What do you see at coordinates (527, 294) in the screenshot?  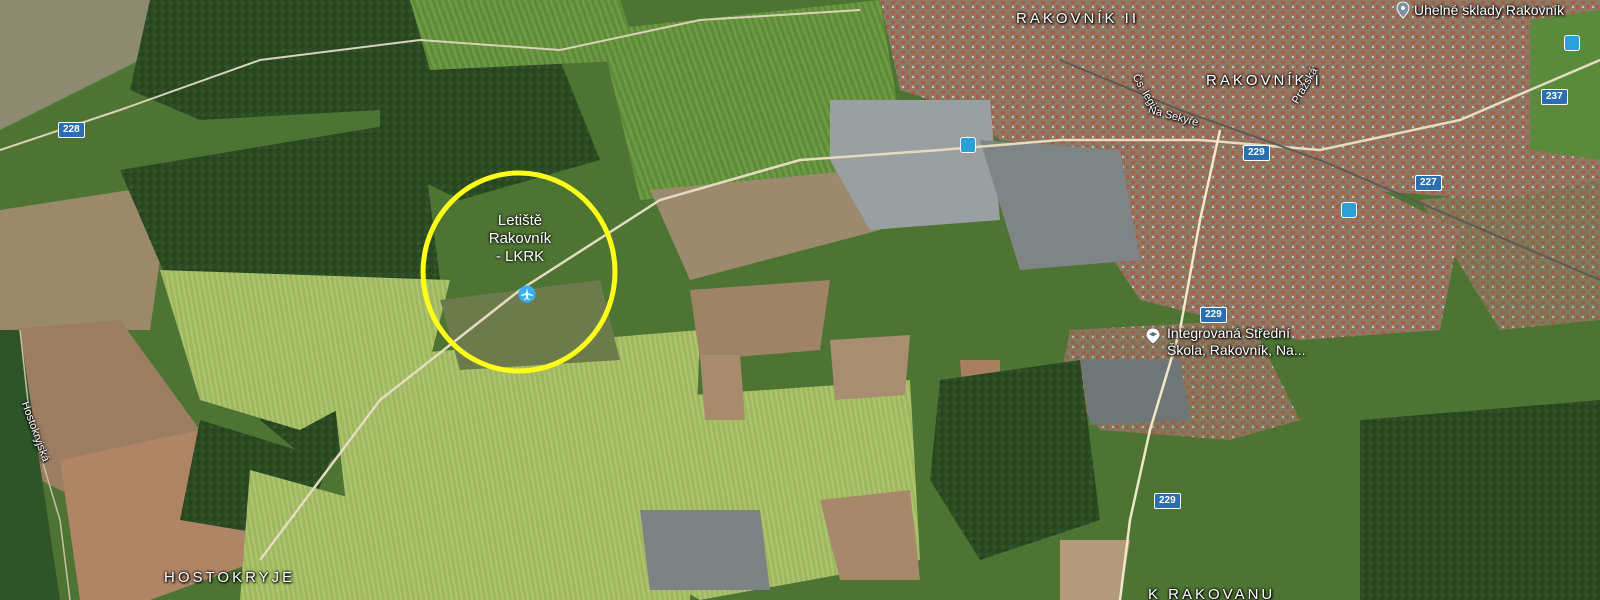 I see `airport-icon` at bounding box center [527, 294].